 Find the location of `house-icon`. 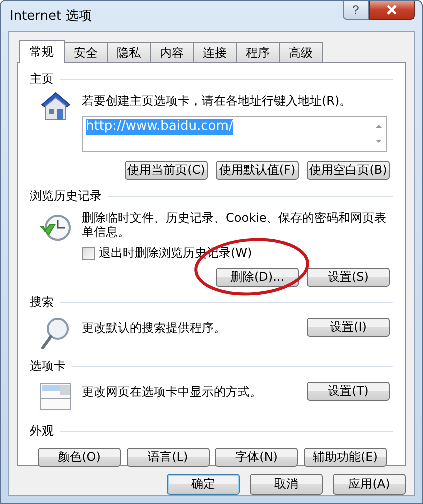

house-icon is located at coordinates (56, 106).